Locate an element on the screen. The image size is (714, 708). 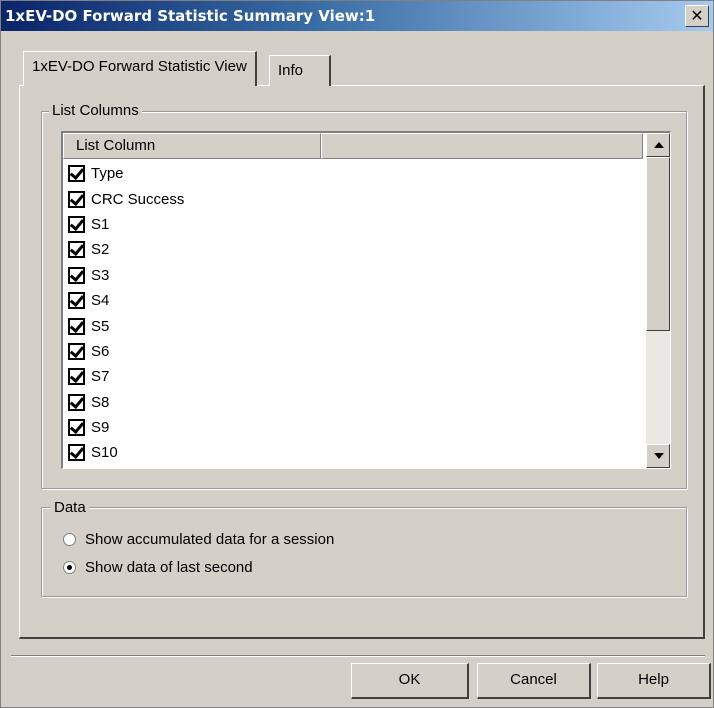
list-column-header: List Column is located at coordinates (192, 146).